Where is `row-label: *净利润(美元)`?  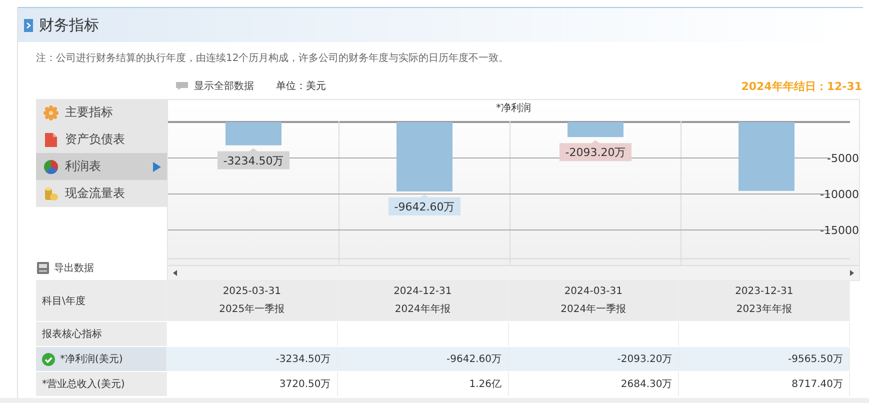
row-label: *净利润(美元) is located at coordinates (101, 359).